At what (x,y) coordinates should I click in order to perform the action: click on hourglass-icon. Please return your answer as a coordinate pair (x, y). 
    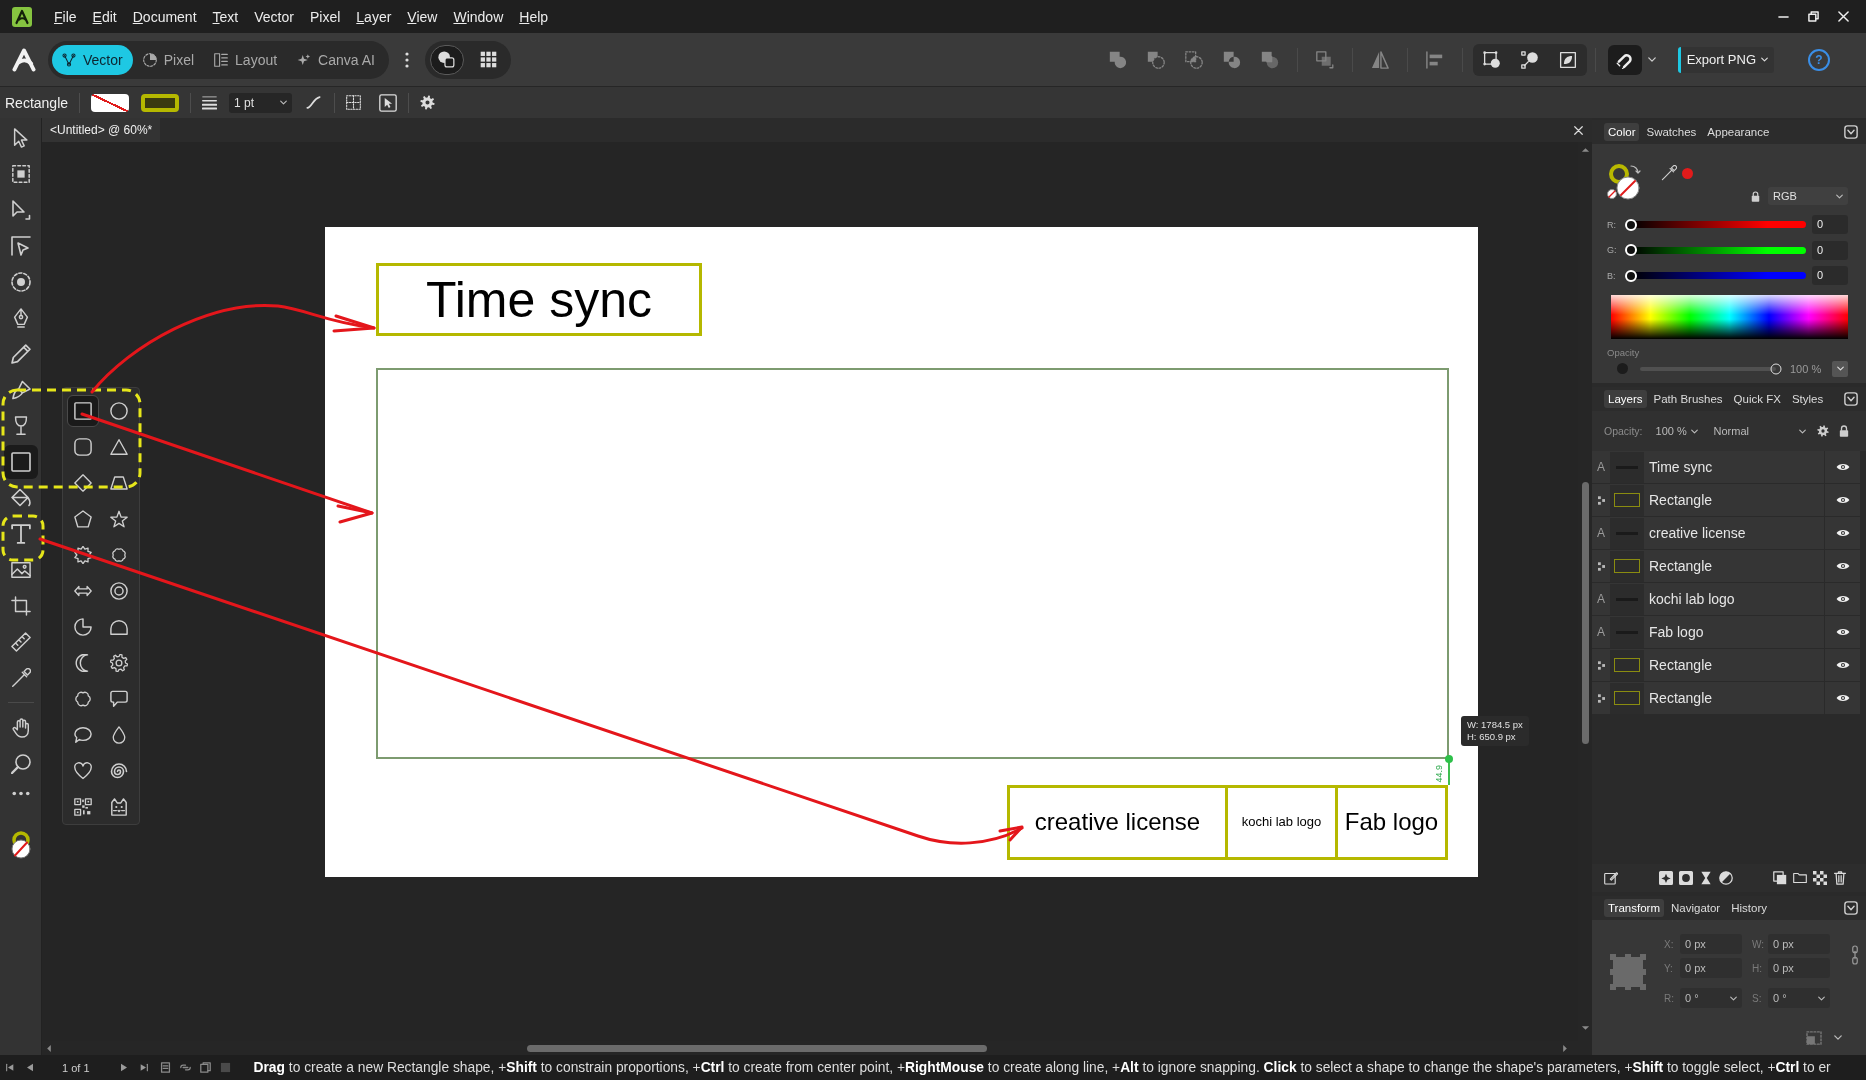
    Looking at the image, I should click on (1706, 878).